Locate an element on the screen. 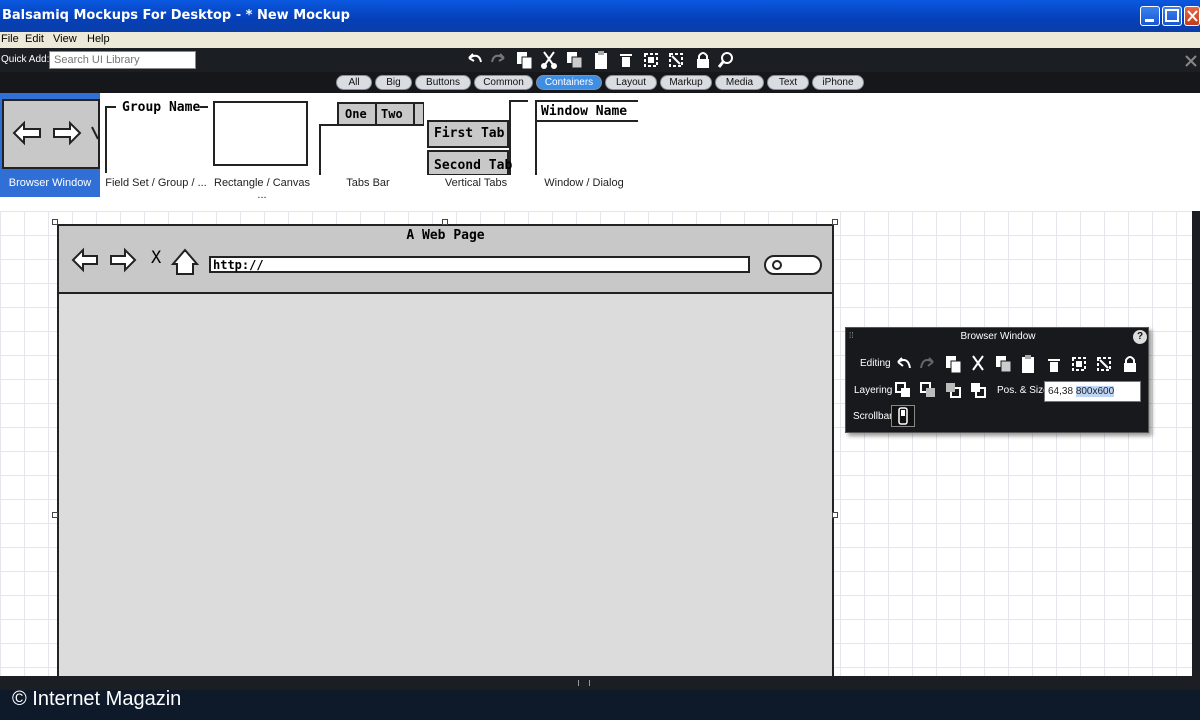 This screenshot has width=1200, height=720. mockup-url-text: http:// is located at coordinates (238, 265).